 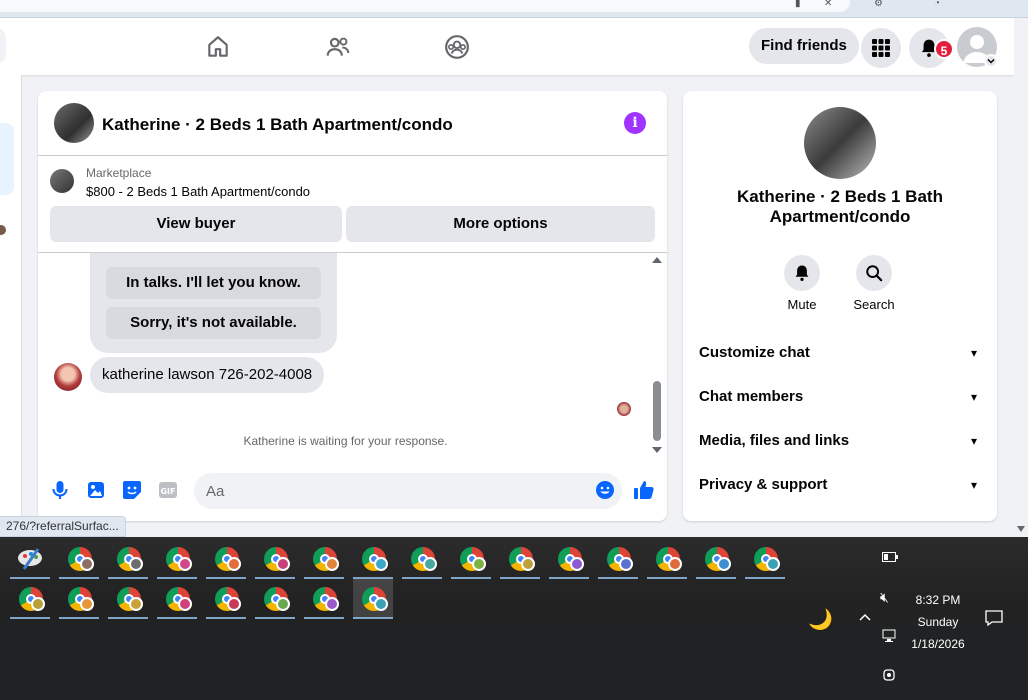 I want to click on chevron-up-icon, so click(x=865, y=618).